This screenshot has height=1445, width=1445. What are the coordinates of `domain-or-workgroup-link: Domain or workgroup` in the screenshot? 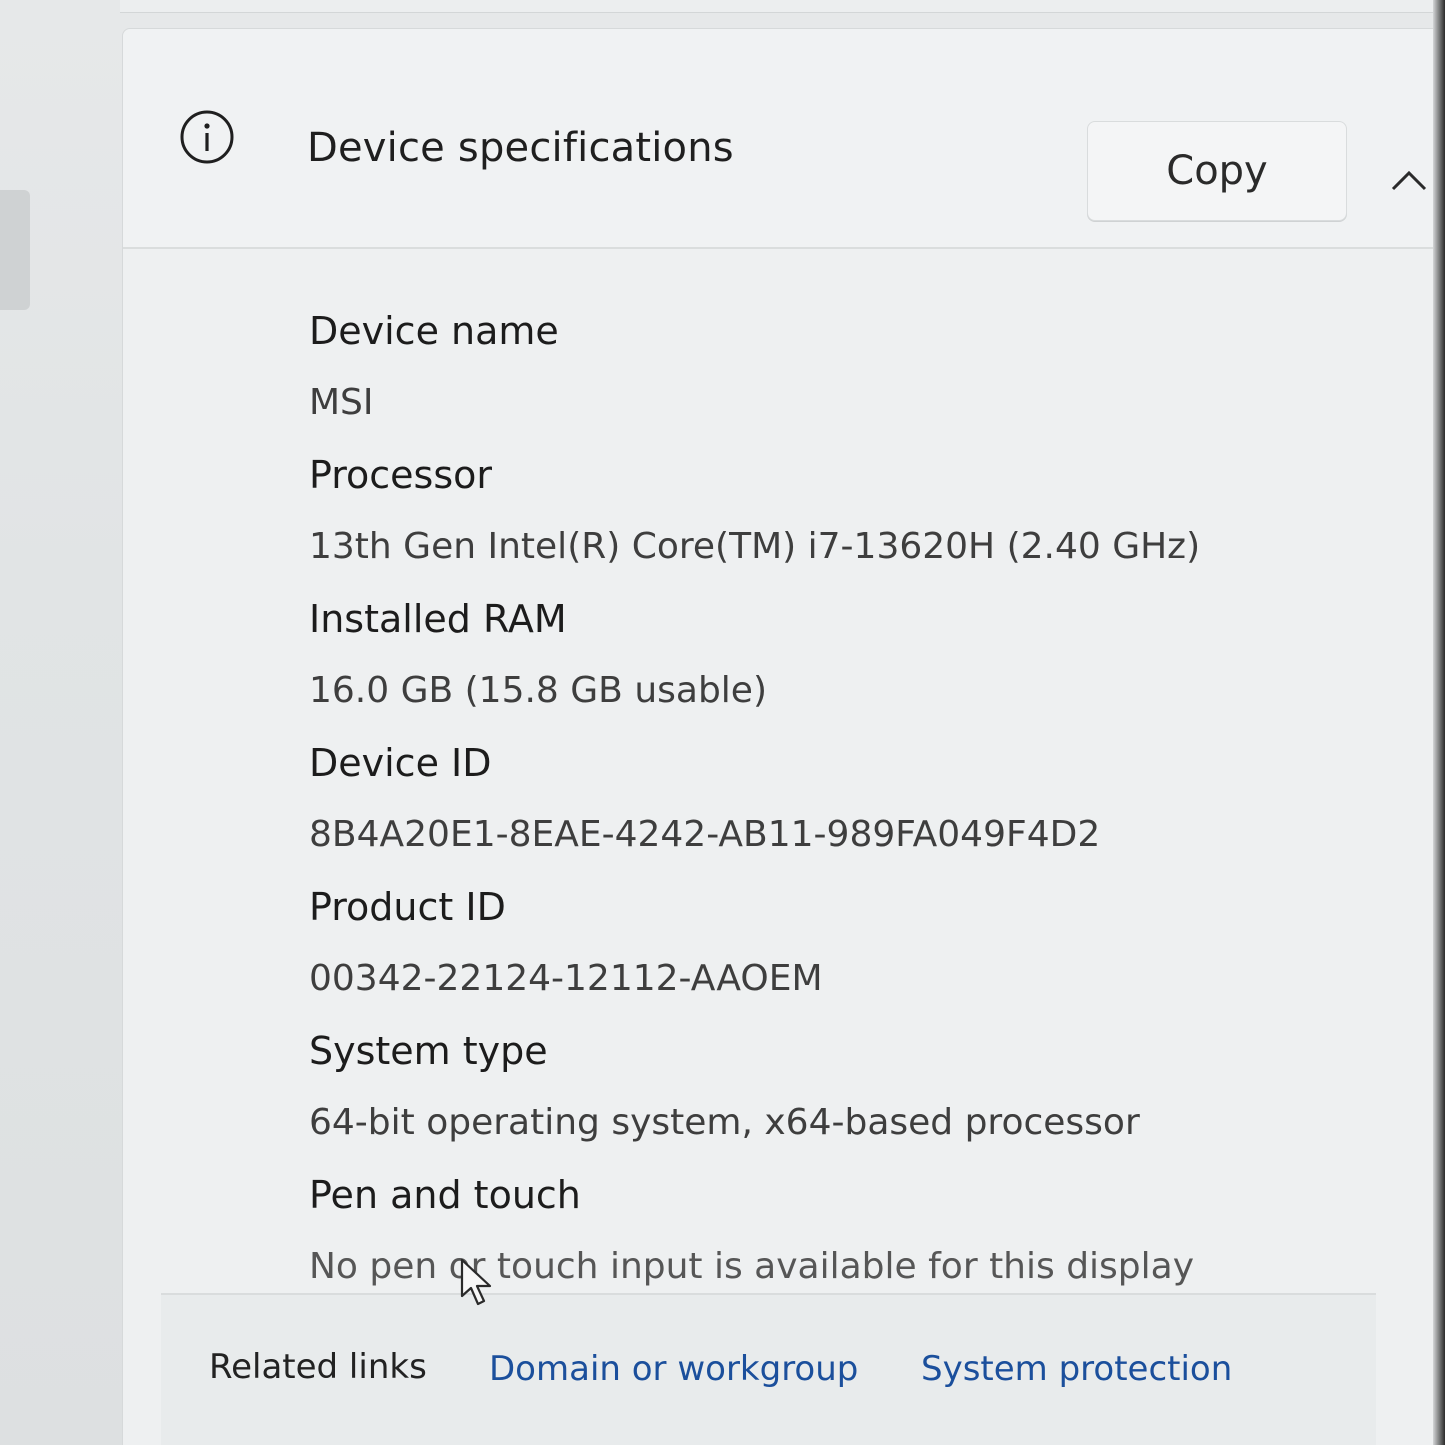 It's located at (673, 1369).